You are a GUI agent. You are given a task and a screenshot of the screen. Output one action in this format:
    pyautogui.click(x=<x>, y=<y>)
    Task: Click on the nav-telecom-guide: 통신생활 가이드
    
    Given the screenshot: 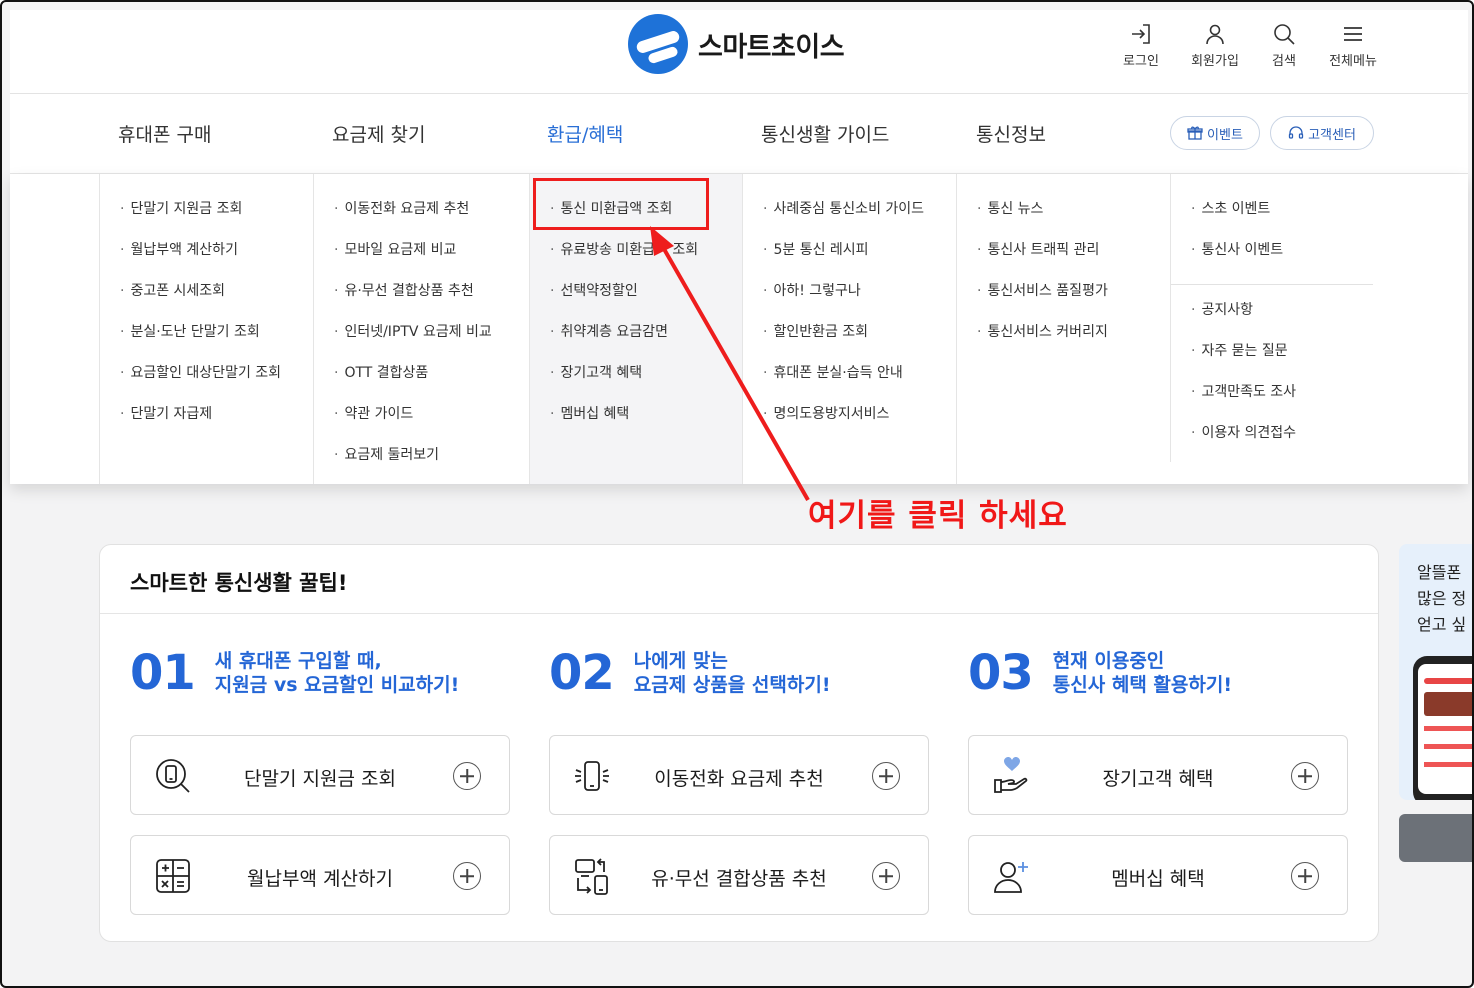 What is the action you would take?
    pyautogui.click(x=825, y=133)
    